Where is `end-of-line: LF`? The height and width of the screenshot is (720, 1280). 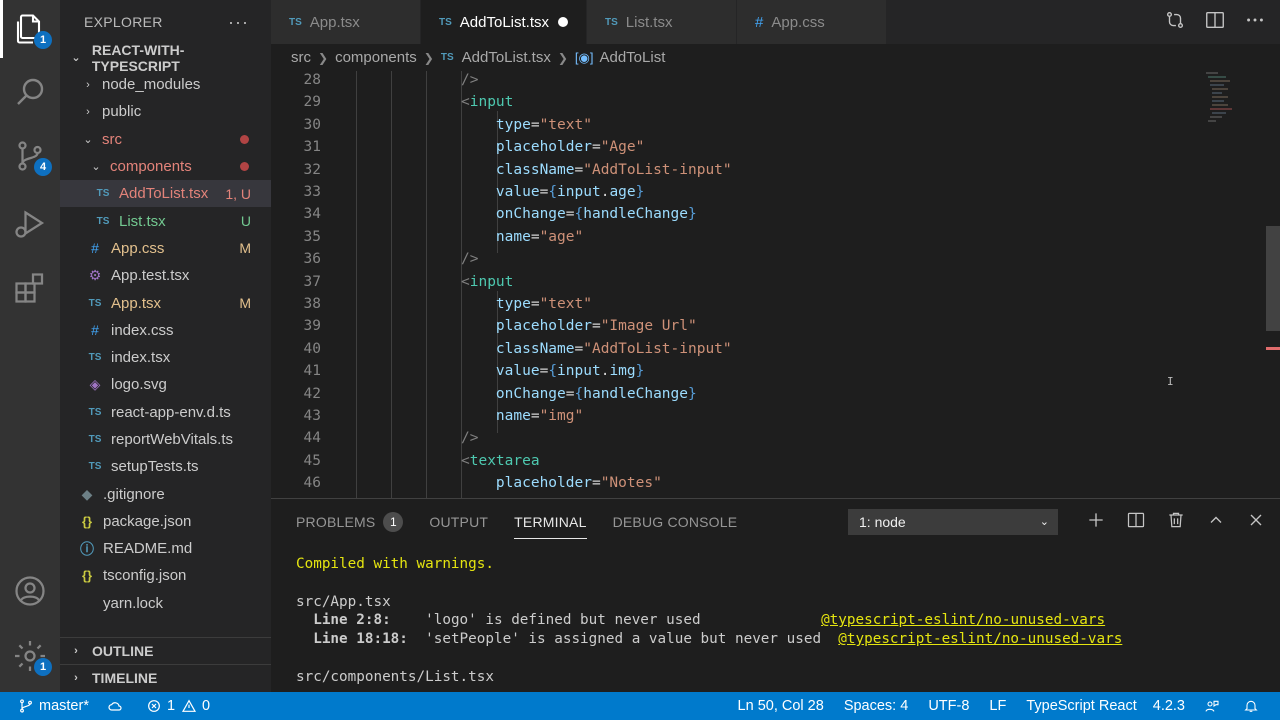
end-of-line: LF is located at coordinates (997, 706).